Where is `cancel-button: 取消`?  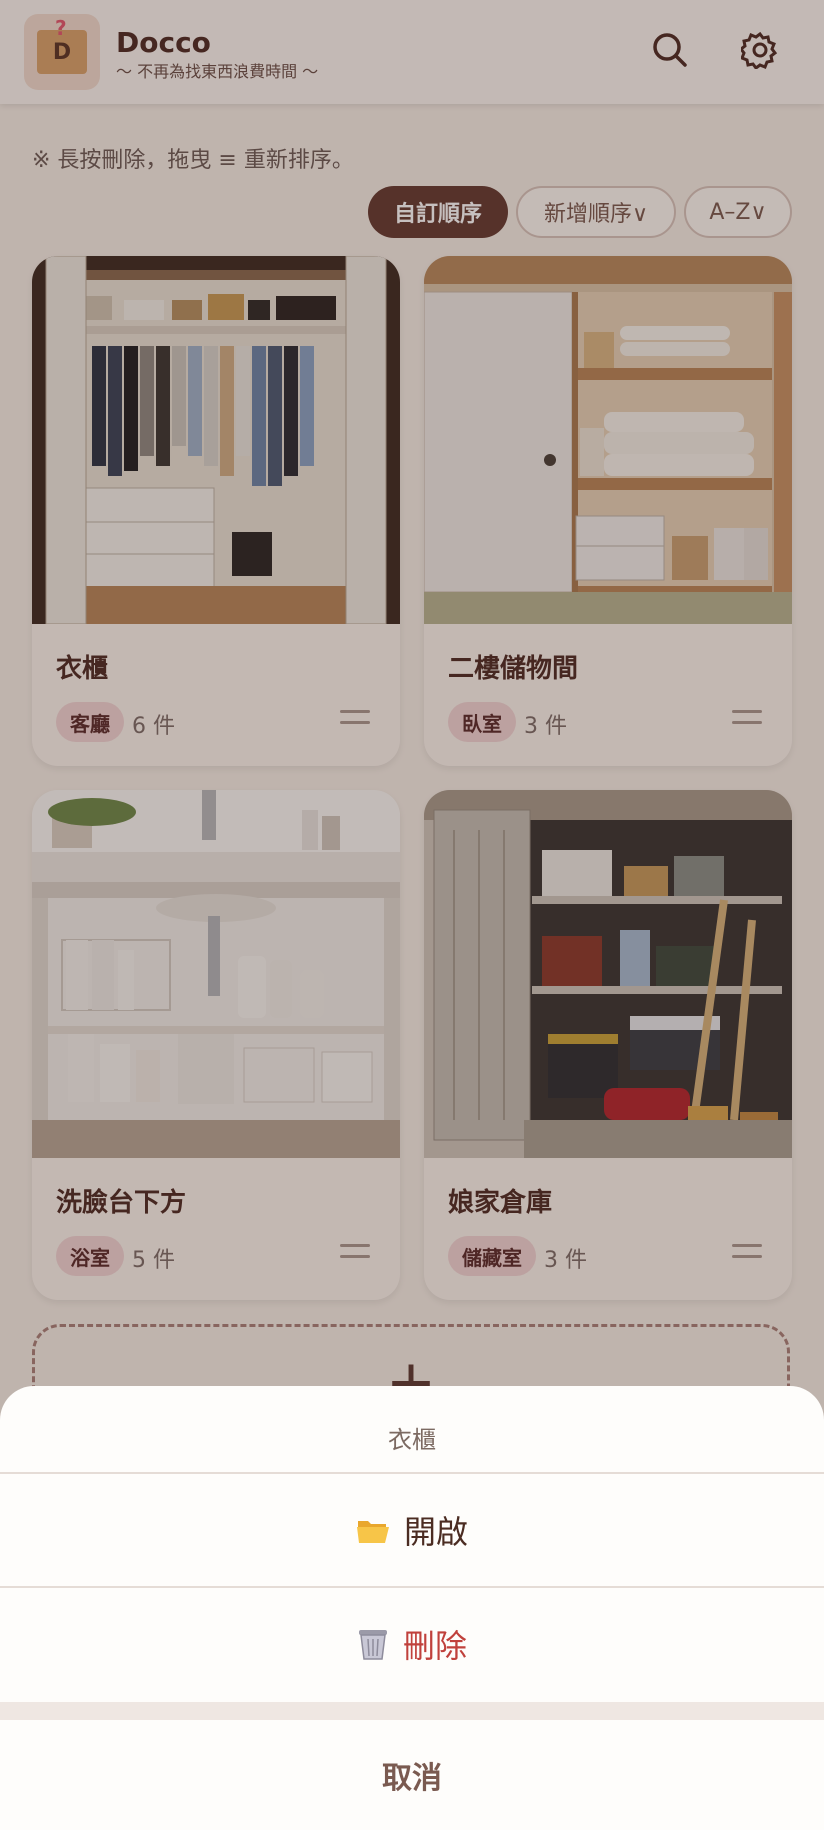
cancel-button: 取消 is located at coordinates (412, 1775).